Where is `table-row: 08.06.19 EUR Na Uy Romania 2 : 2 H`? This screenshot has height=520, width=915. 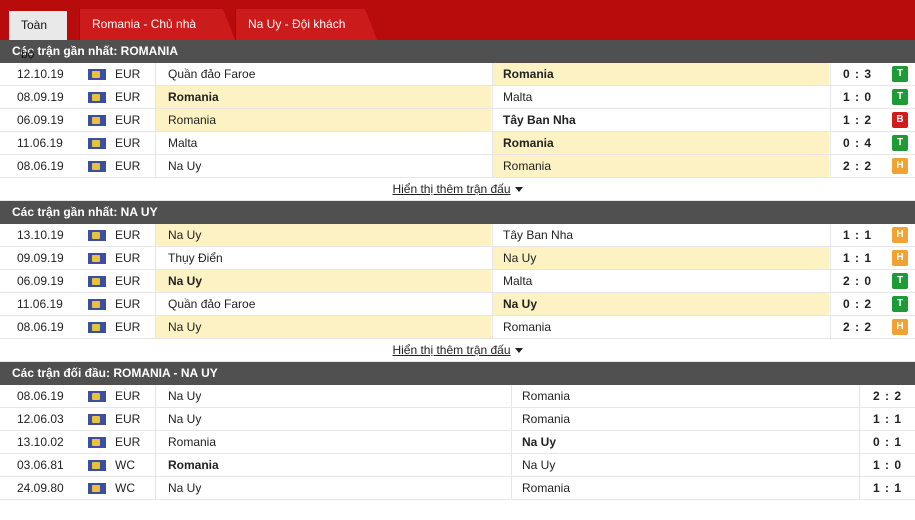 table-row: 08.06.19 EUR Na Uy Romania 2 : 2 H is located at coordinates (457, 166).